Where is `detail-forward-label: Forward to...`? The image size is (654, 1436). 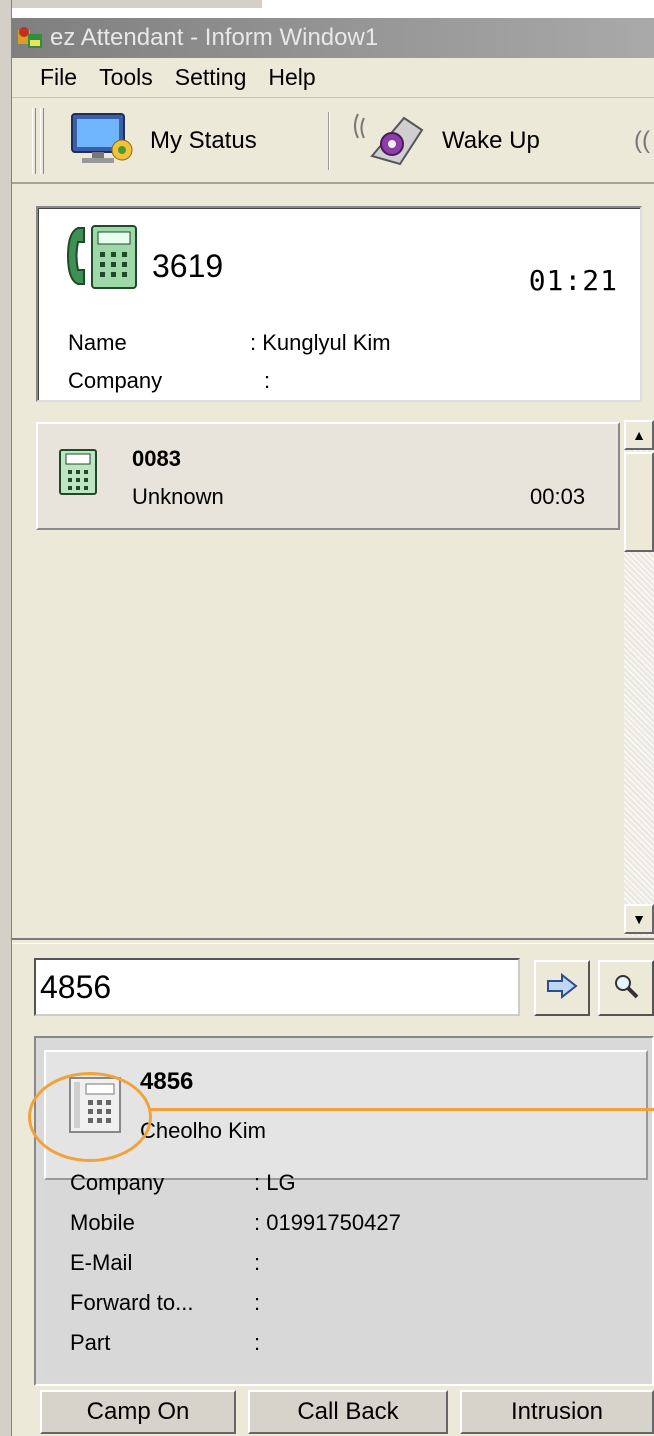
detail-forward-label: Forward to... is located at coordinates (132, 1302).